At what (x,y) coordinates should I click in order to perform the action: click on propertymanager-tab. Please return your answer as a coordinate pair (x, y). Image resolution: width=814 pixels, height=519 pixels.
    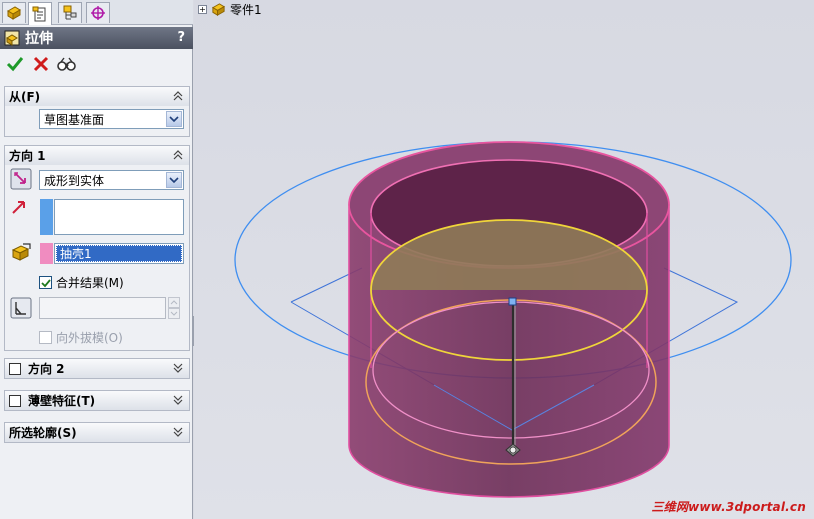
    Looking at the image, I should click on (40, 13).